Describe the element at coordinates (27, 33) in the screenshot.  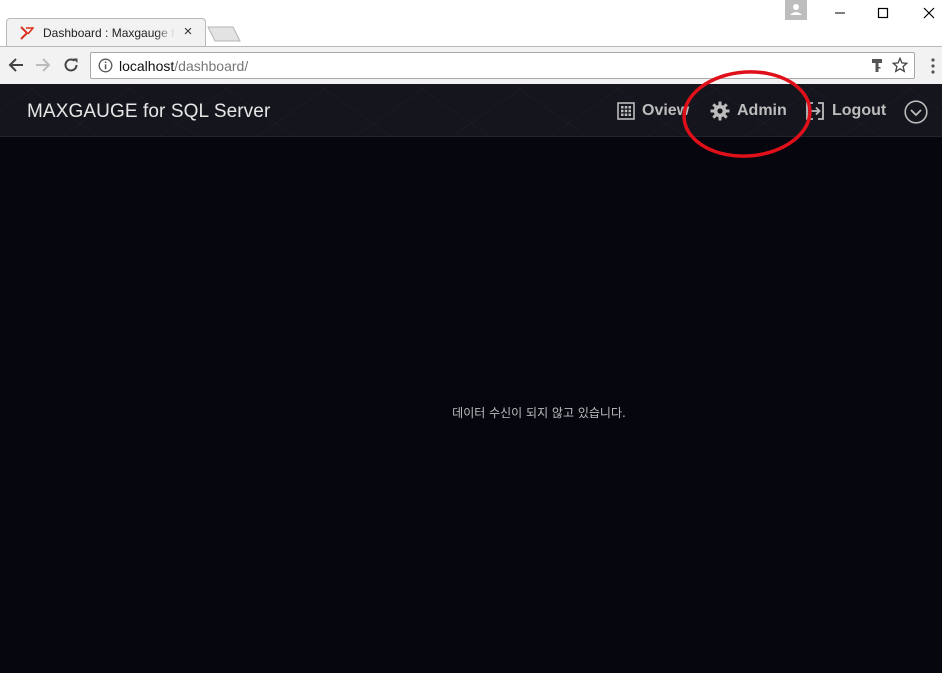
I see `maxgauge-favicon-icon` at that location.